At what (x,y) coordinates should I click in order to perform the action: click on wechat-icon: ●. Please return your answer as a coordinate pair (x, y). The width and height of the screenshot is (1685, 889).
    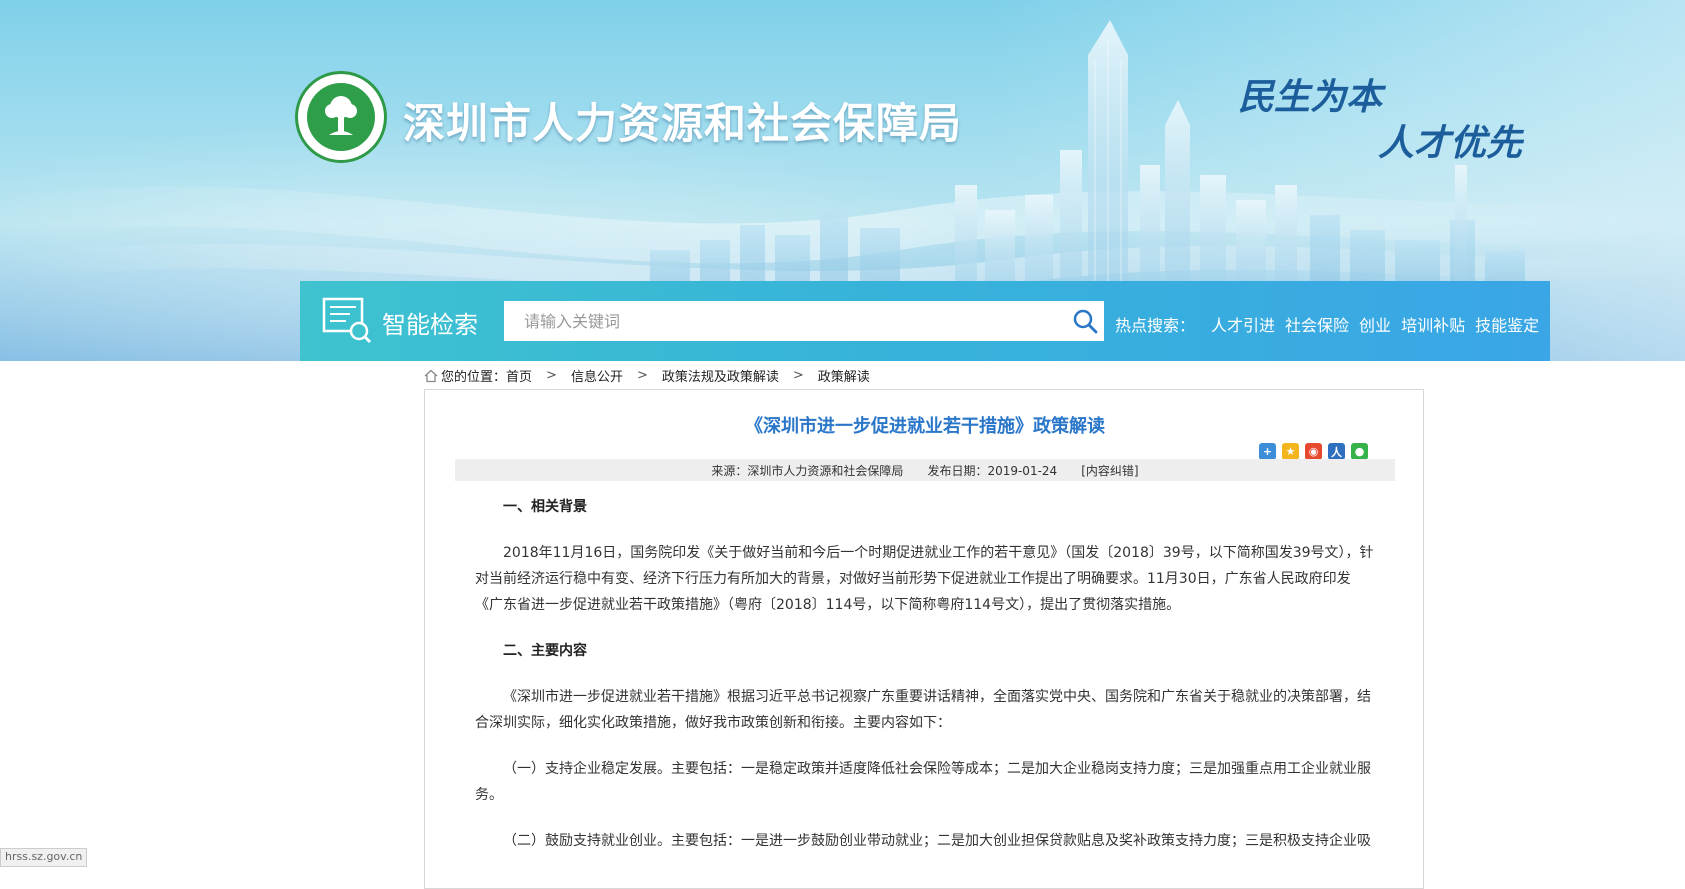
    Looking at the image, I should click on (1359, 451).